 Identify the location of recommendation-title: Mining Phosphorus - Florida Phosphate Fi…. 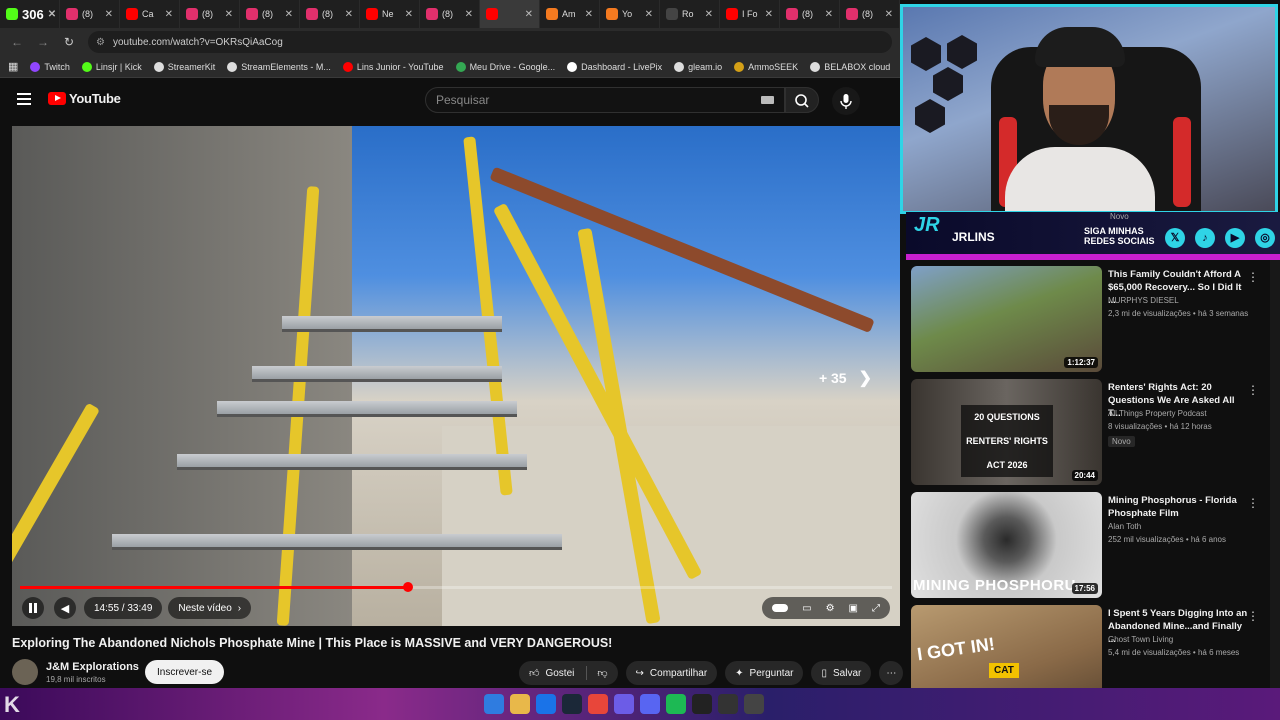
(1178, 507).